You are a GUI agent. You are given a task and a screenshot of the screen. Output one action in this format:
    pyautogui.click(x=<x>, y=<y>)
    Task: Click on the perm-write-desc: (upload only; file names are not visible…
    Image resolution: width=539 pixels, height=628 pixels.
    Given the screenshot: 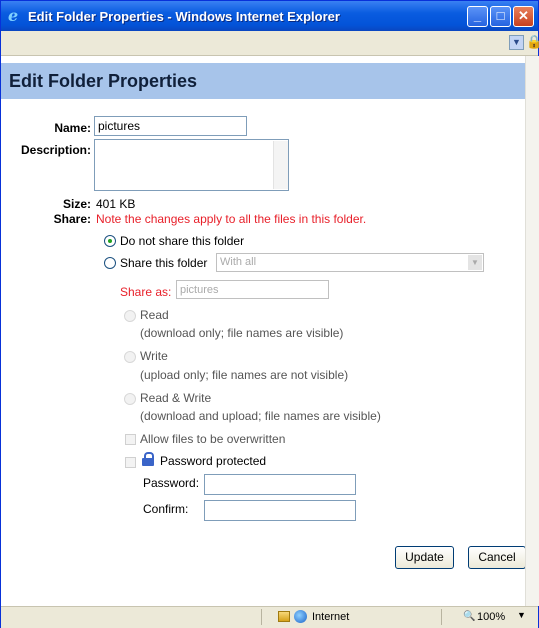 What is the action you would take?
    pyautogui.click(x=244, y=375)
    